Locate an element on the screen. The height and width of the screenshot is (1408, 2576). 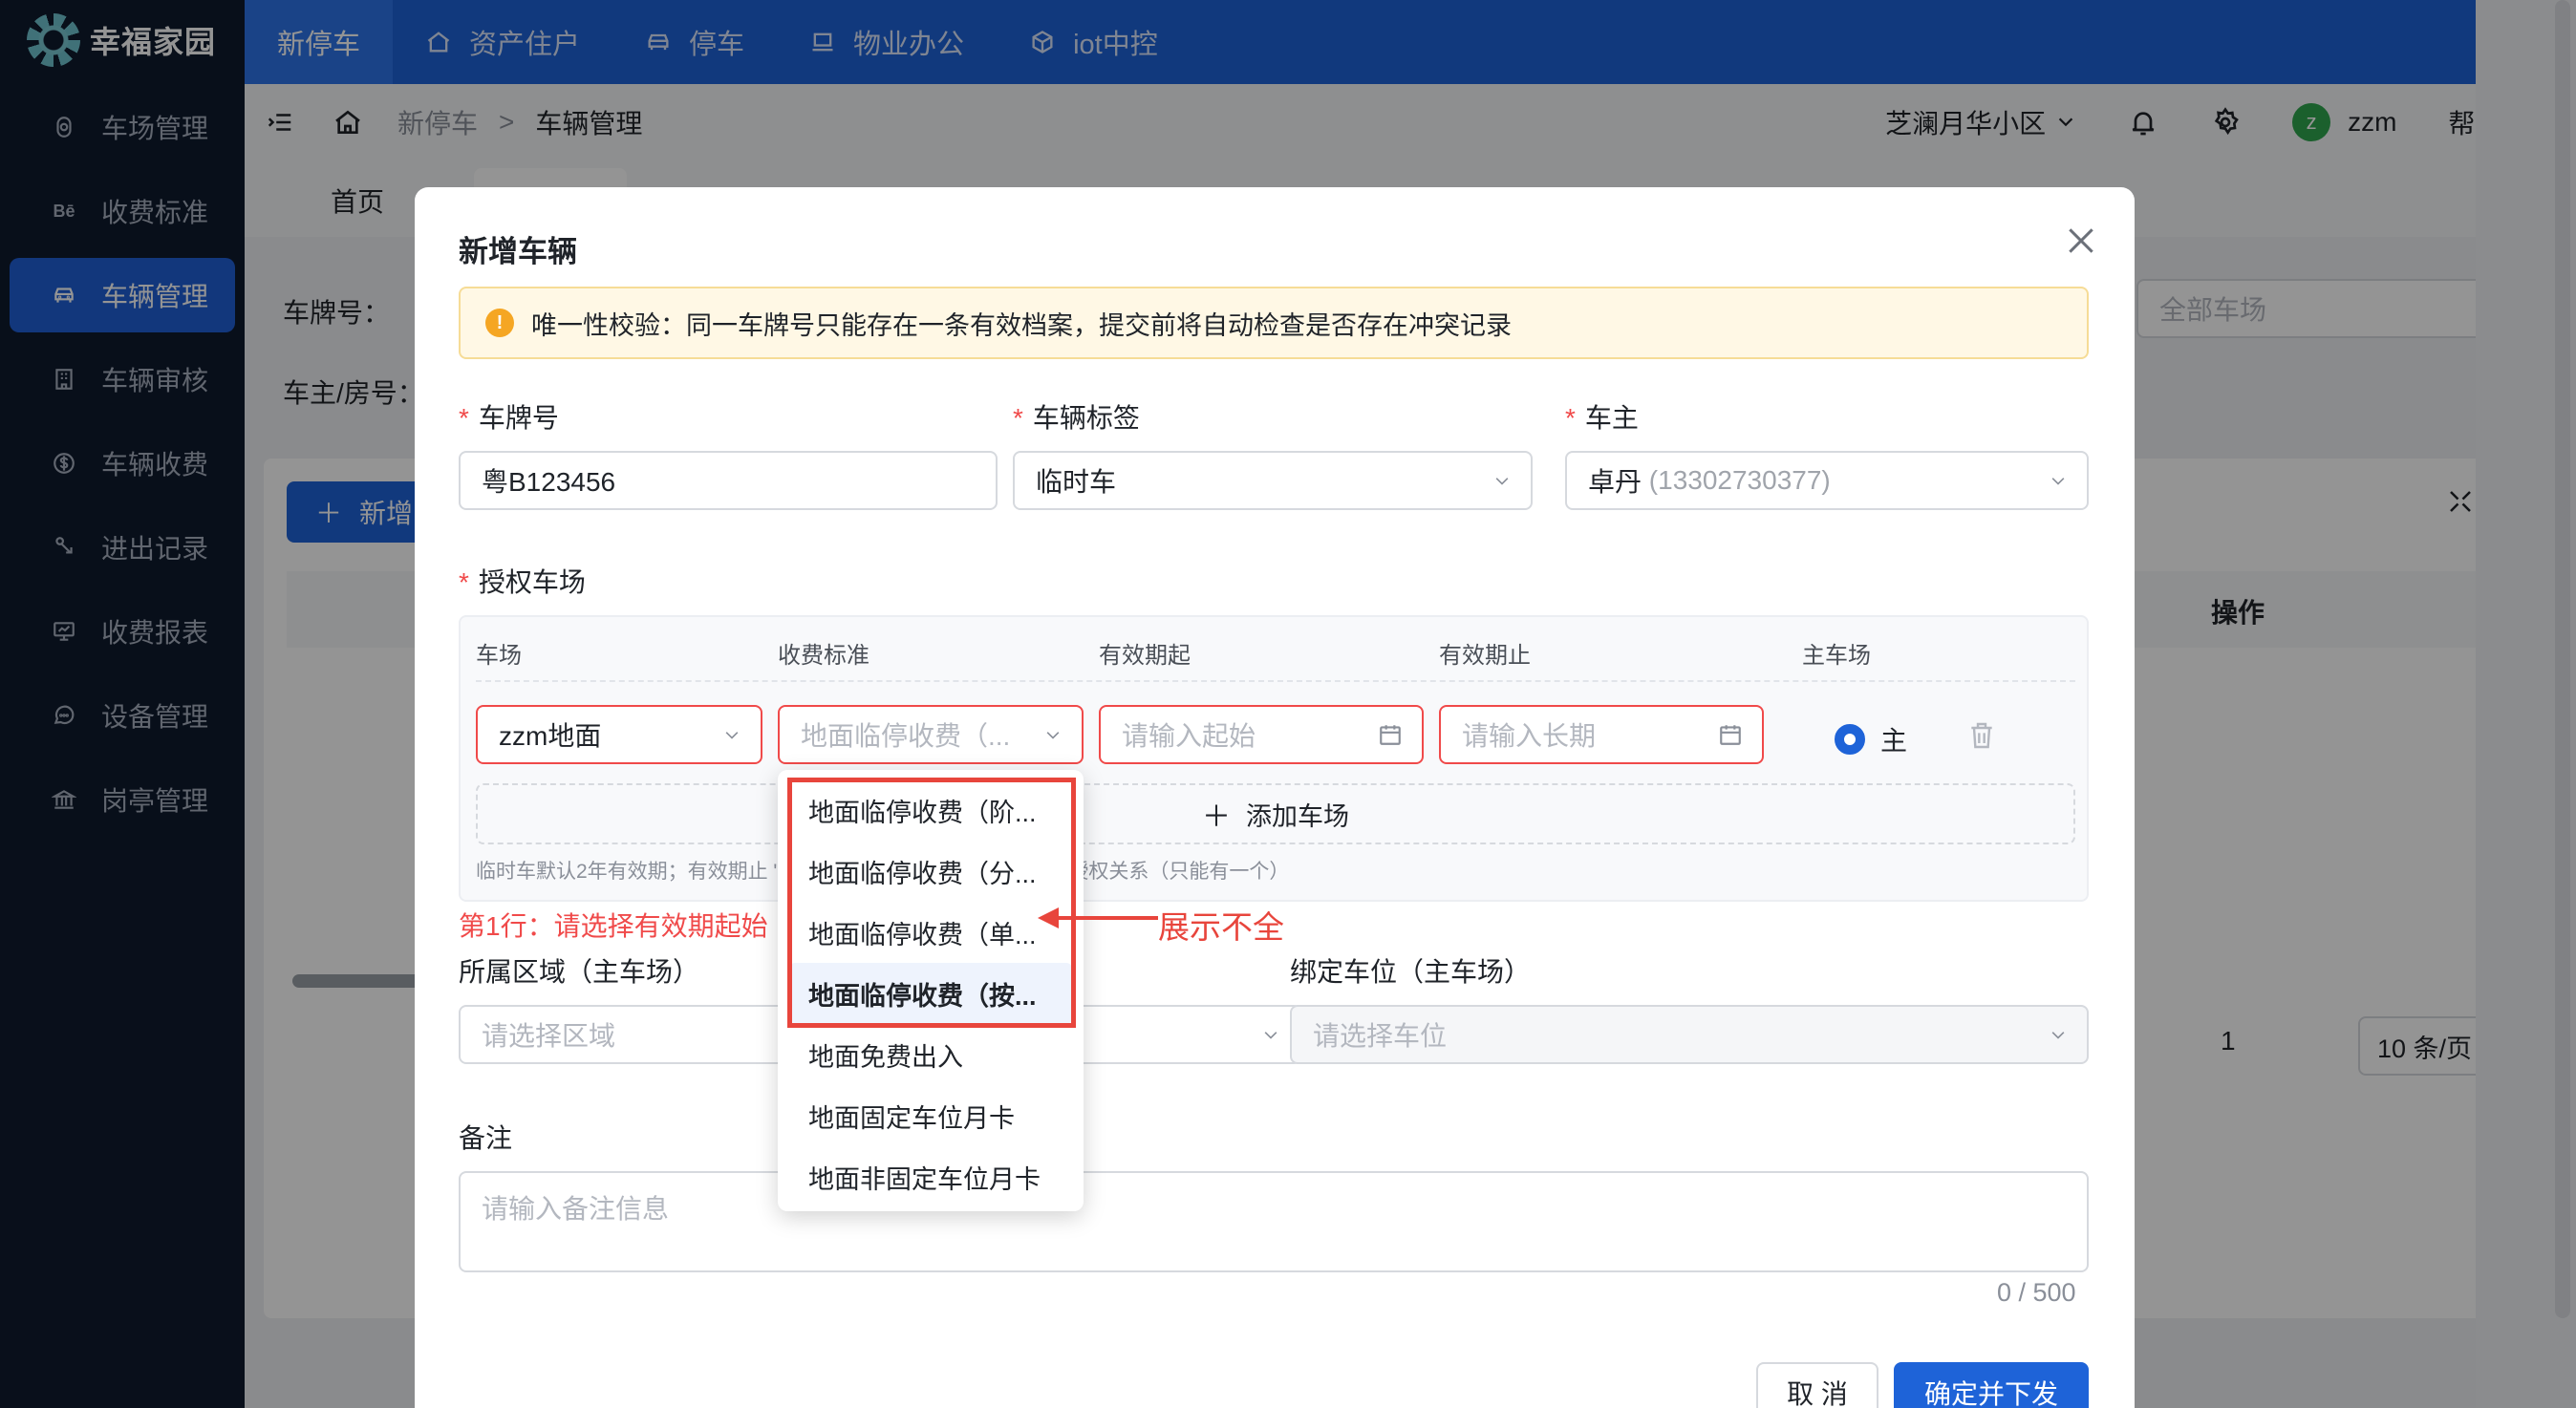
radio-checked-icon is located at coordinates (1850, 739).